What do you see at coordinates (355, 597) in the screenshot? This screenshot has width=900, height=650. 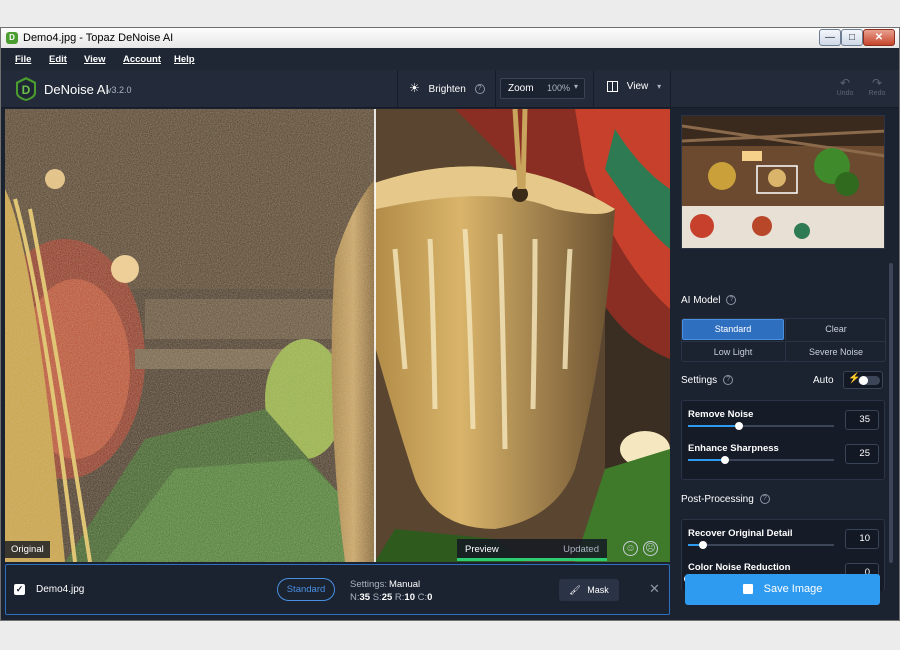 I see `n-label: N:` at bounding box center [355, 597].